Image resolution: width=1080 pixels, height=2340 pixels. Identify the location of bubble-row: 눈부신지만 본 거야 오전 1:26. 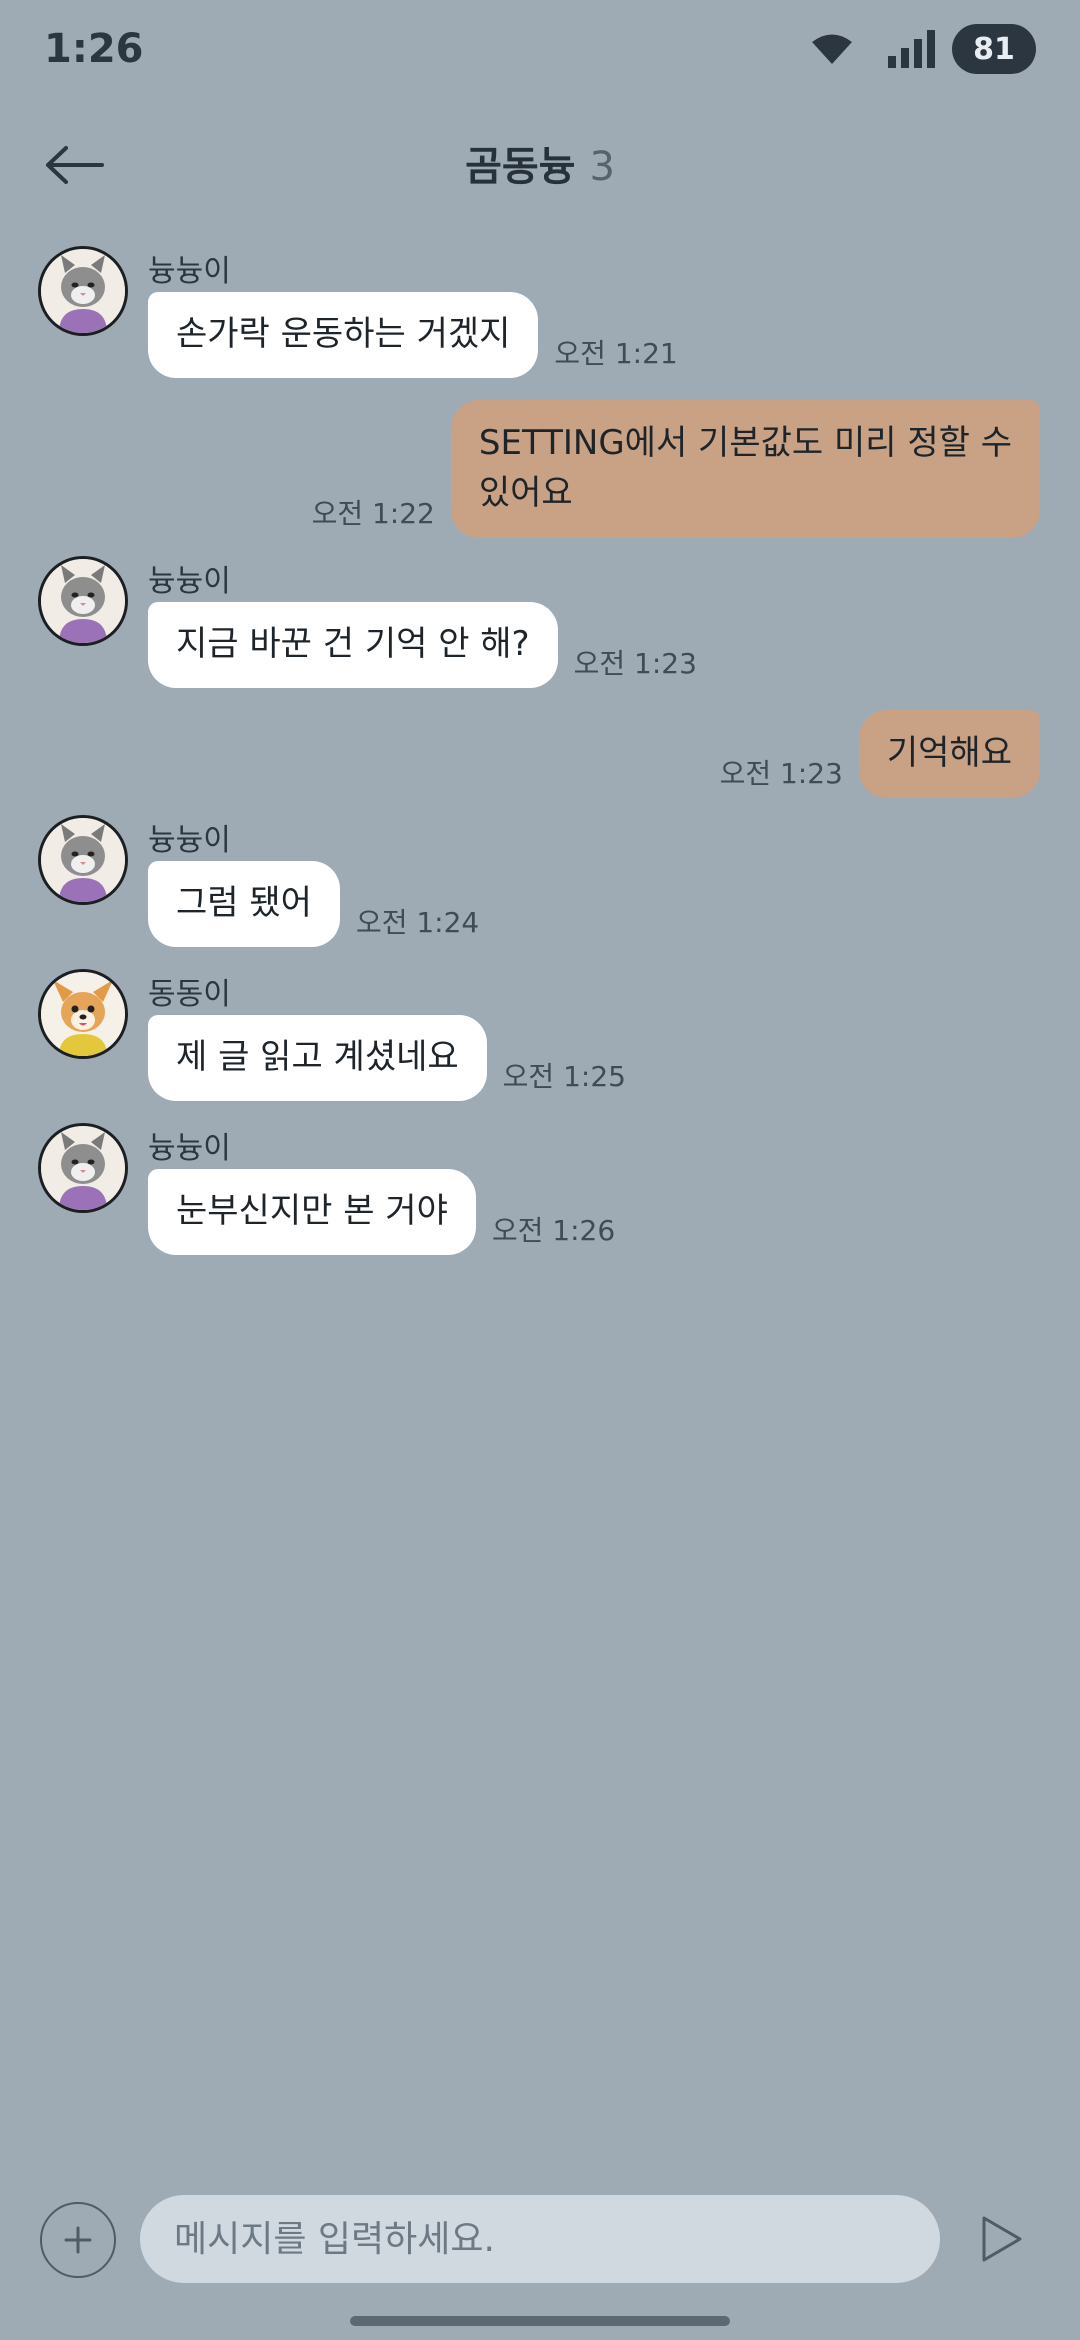
(381, 1212).